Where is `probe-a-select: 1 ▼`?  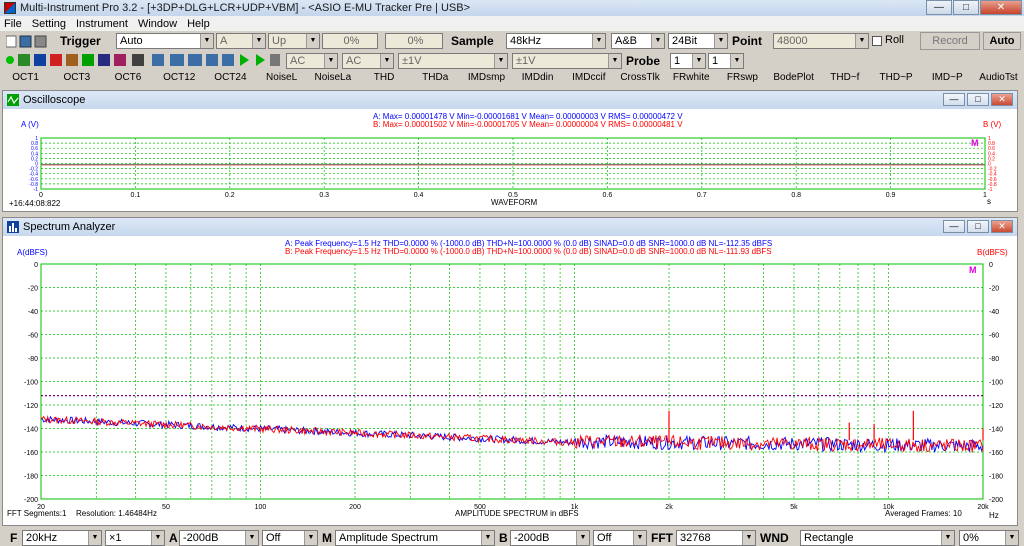 probe-a-select: 1 ▼ is located at coordinates (688, 61).